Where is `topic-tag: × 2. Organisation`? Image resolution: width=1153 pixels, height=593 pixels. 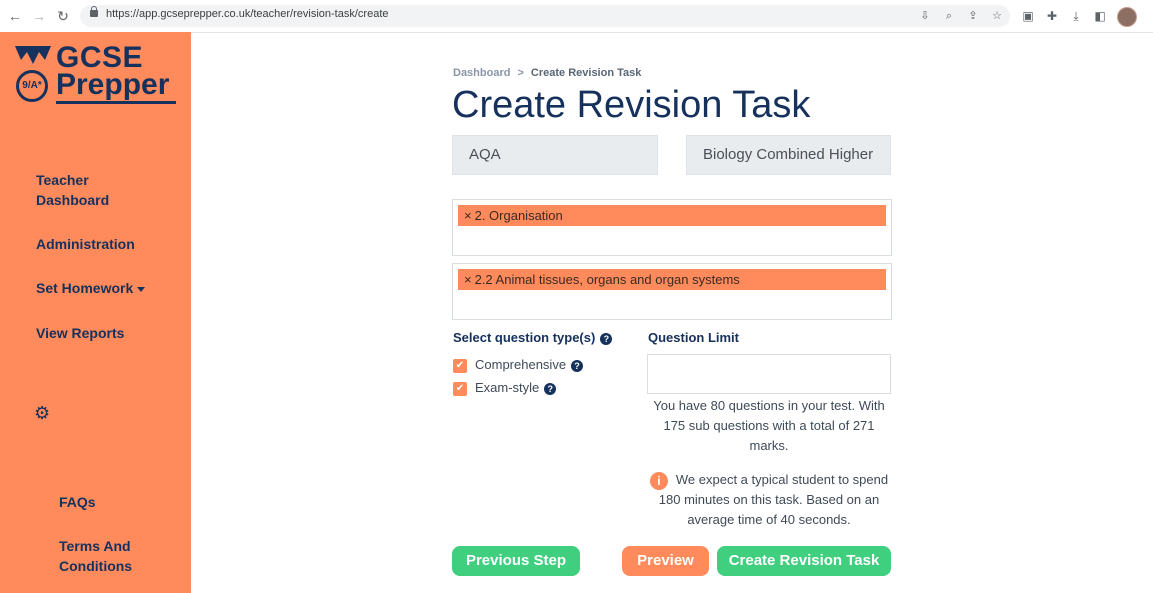
topic-tag: × 2. Organisation is located at coordinates (672, 215).